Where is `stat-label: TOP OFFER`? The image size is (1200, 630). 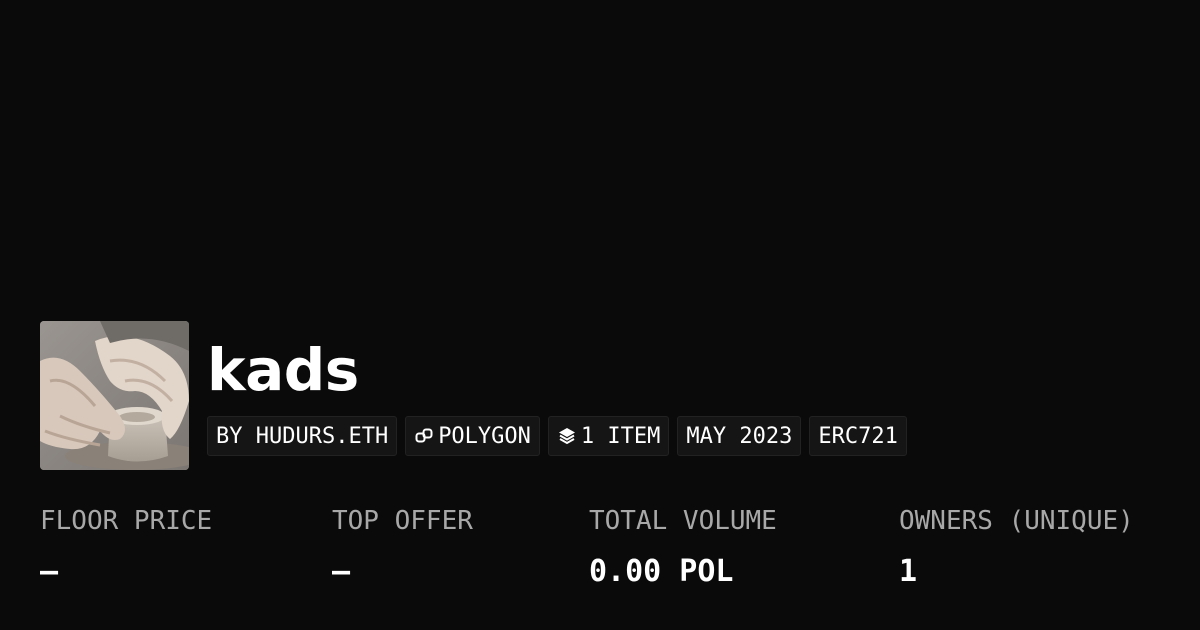 stat-label: TOP OFFER is located at coordinates (402, 521).